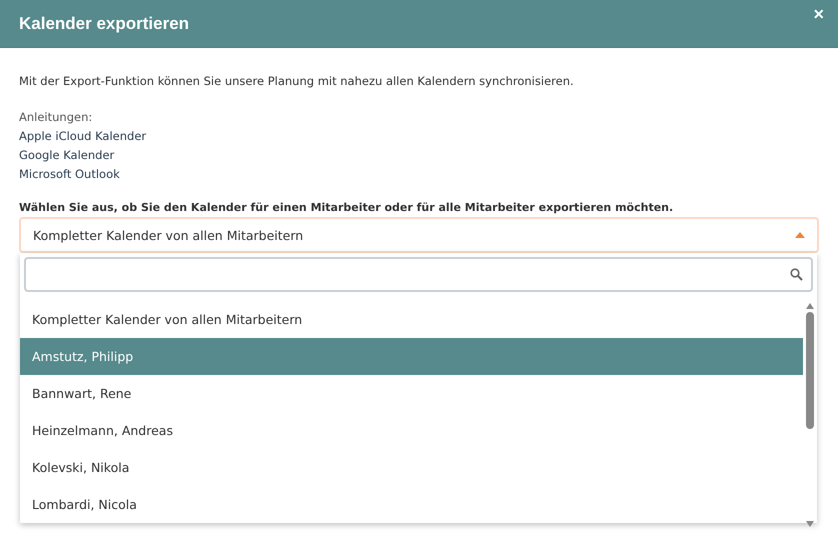  What do you see at coordinates (411, 319) in the screenshot?
I see `option-item: Kompletter Kalender von allen Mitarbeitern` at bounding box center [411, 319].